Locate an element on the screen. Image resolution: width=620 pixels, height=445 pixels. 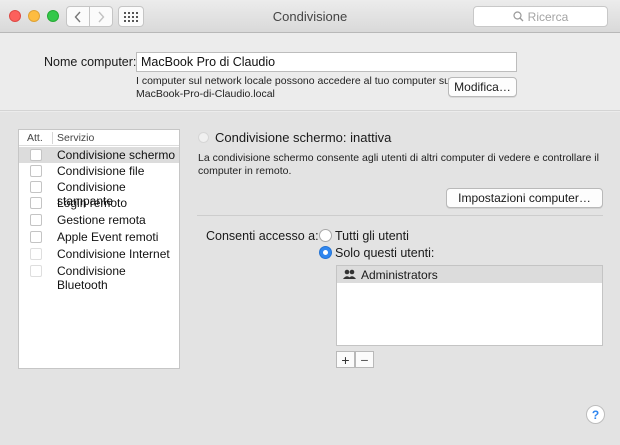
service-row-remote-management: Gestione remota is located at coordinates (99, 220).